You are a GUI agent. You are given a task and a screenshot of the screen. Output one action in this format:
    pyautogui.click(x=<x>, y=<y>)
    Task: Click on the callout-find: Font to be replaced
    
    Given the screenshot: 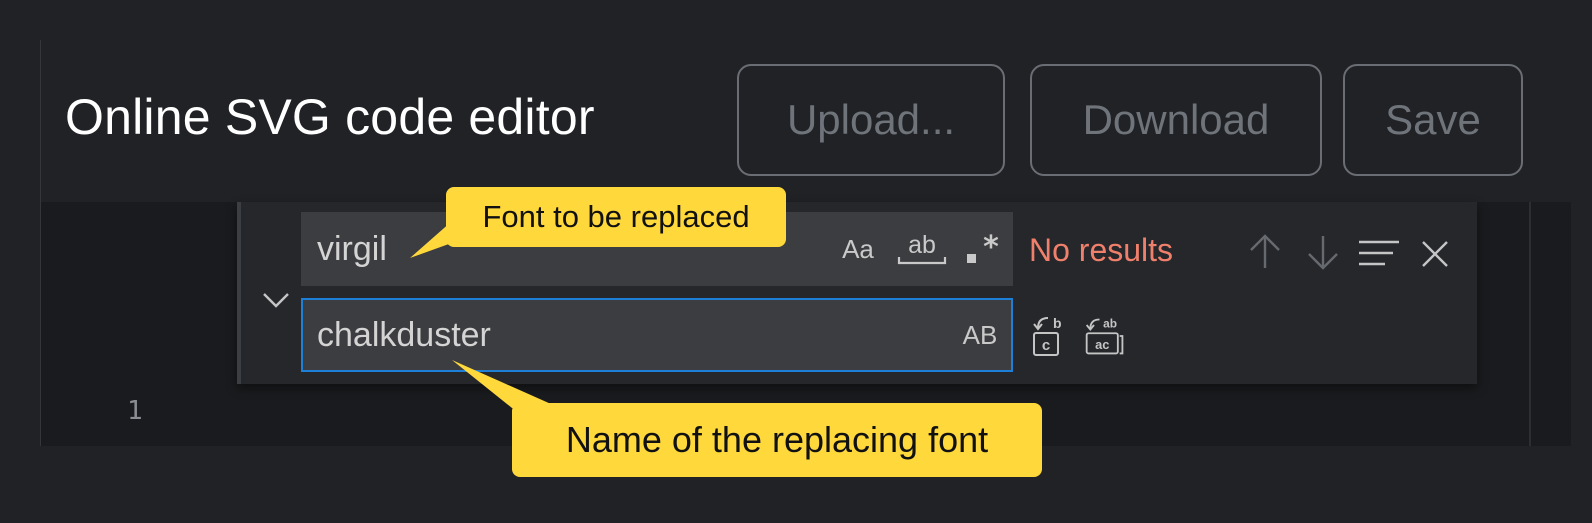 What is the action you would take?
    pyautogui.click(x=616, y=217)
    